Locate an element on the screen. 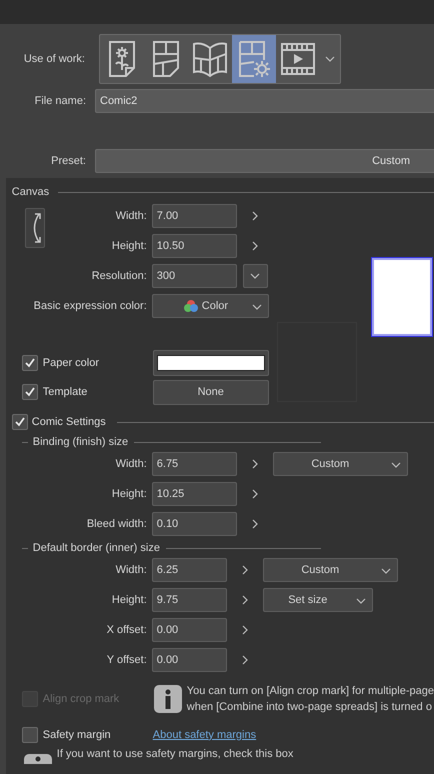 This screenshot has width=434, height=774. open-book-icon is located at coordinates (210, 59).